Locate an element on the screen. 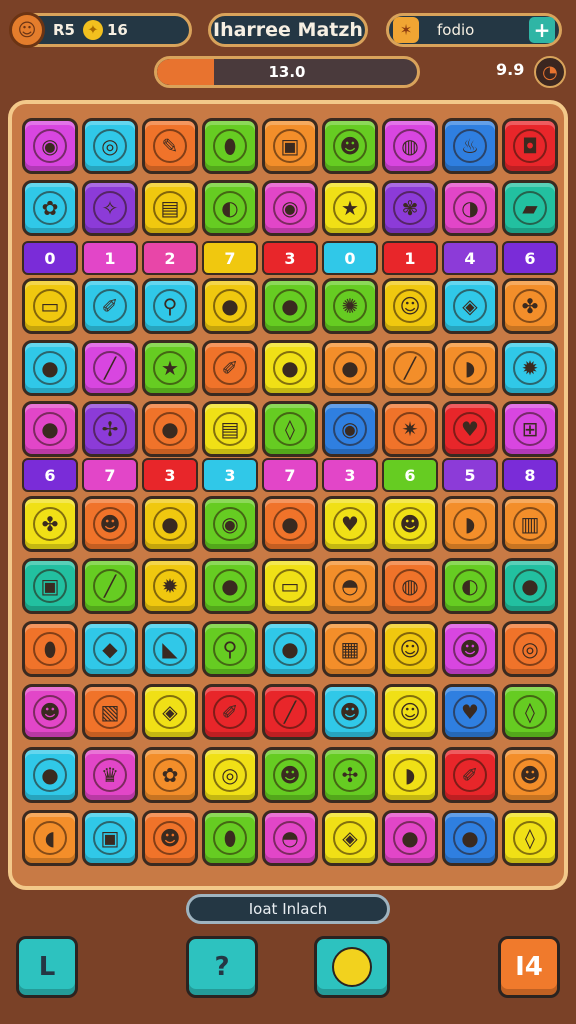  match-tile: ▦ is located at coordinates (350, 649).